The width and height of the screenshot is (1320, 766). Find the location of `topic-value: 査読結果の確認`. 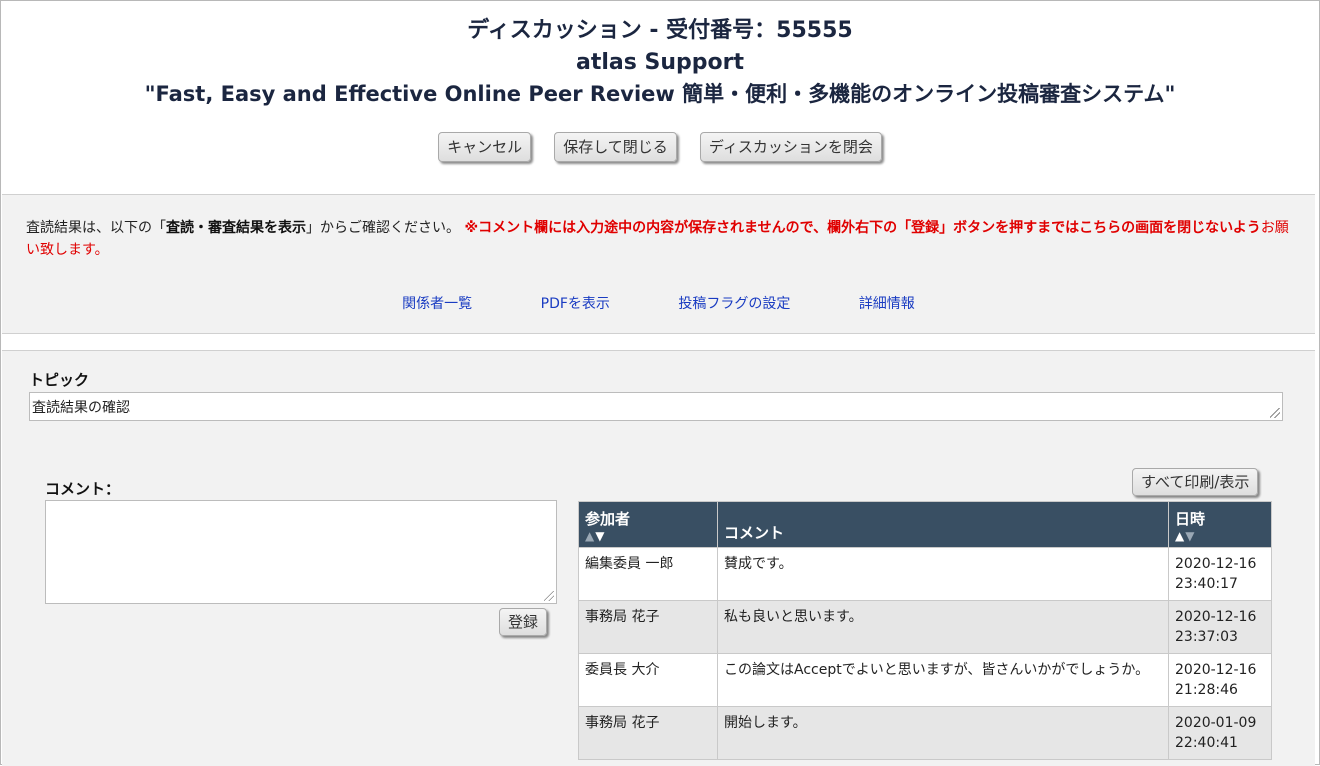

topic-value: 査読結果の確認 is located at coordinates (81, 408).